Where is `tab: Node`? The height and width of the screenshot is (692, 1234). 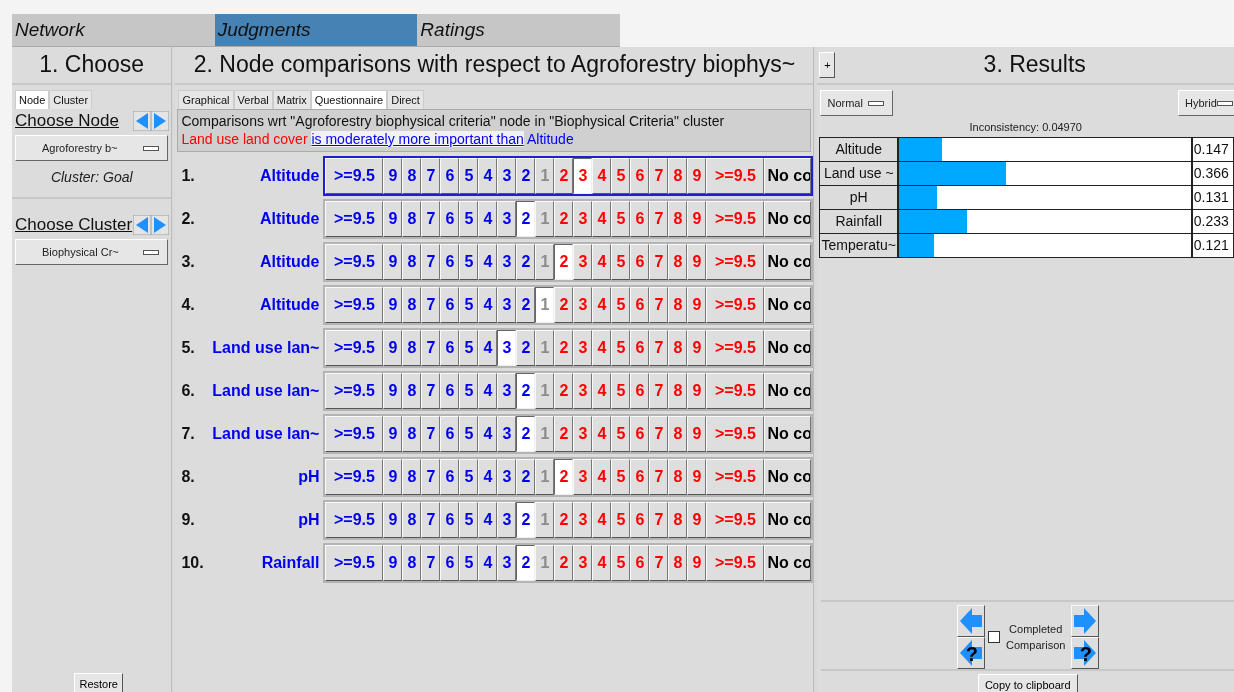
tab: Node is located at coordinates (32, 99).